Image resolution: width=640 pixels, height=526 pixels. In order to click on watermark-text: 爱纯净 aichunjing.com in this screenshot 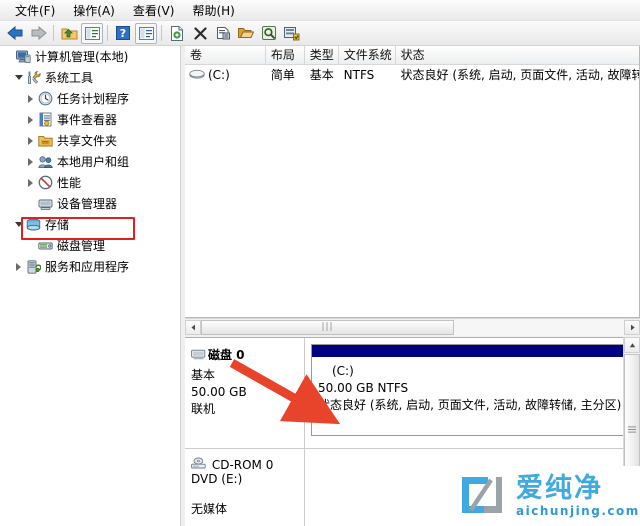, I will do `click(578, 496)`.